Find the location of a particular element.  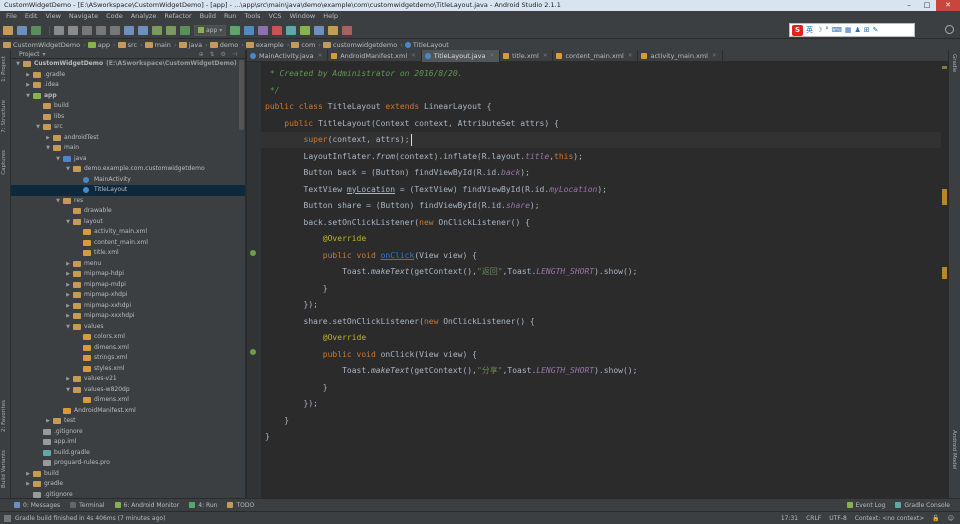

project-scrollbar is located at coordinates (241, 95).